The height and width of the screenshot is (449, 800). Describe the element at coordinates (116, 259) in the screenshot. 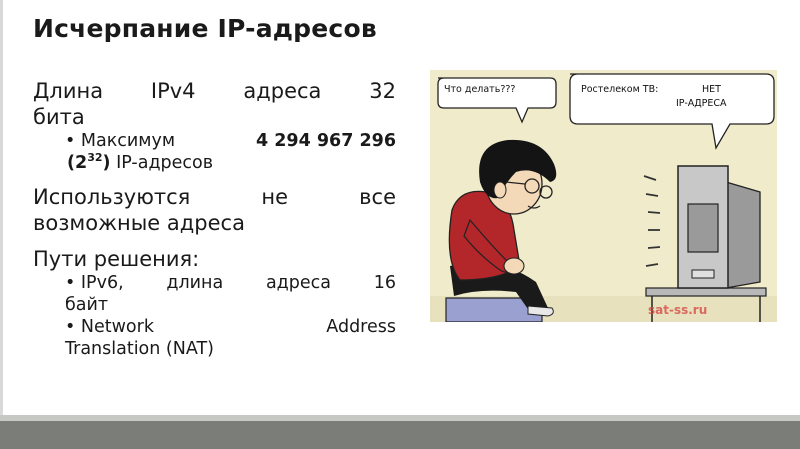

I see `point-solutions: Пути решения:` at that location.